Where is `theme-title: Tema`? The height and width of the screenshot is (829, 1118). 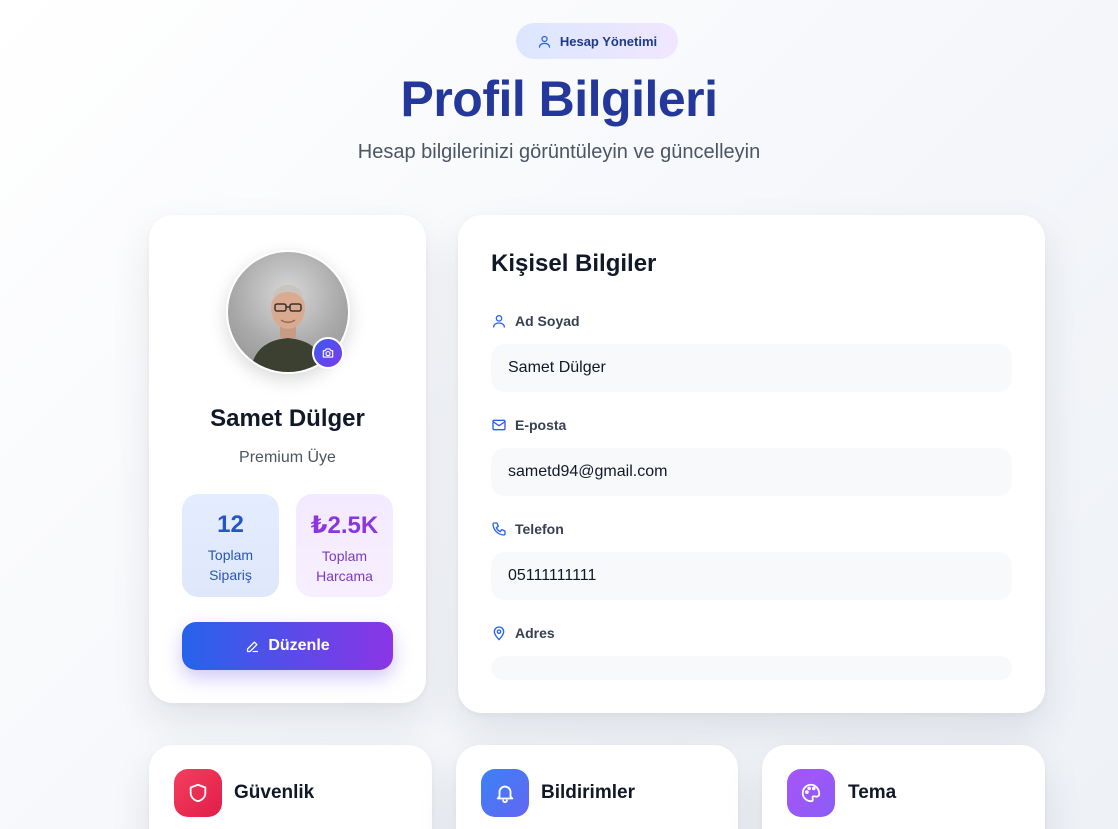
theme-title: Tema is located at coordinates (872, 792).